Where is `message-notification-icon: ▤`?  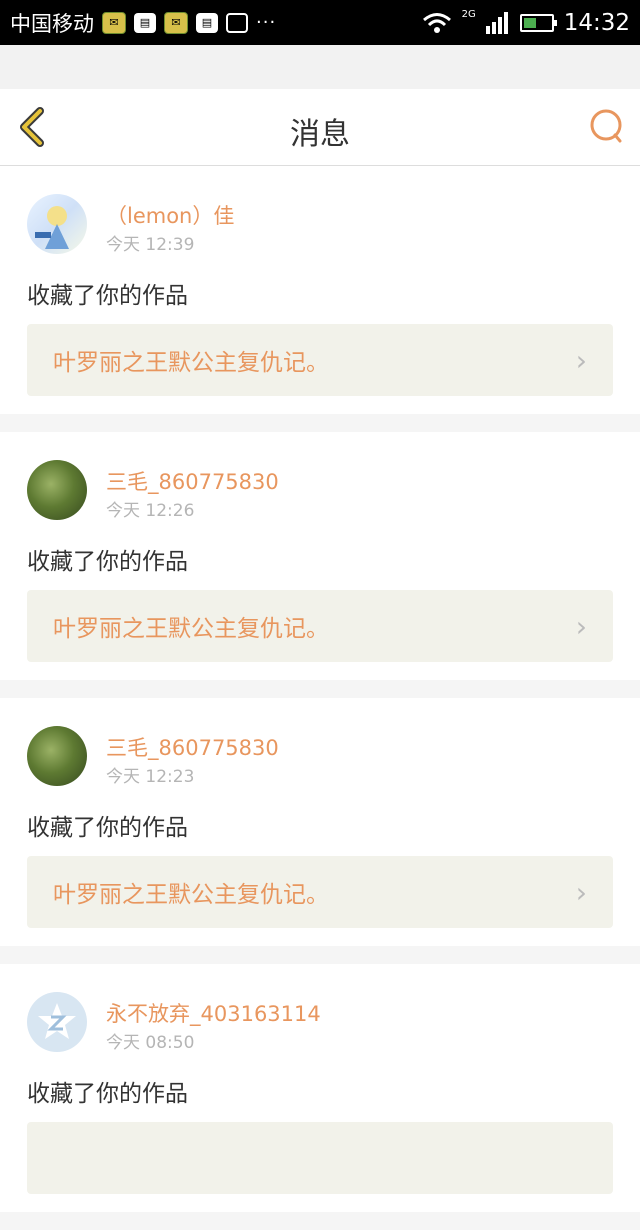 message-notification-icon: ▤ is located at coordinates (145, 22).